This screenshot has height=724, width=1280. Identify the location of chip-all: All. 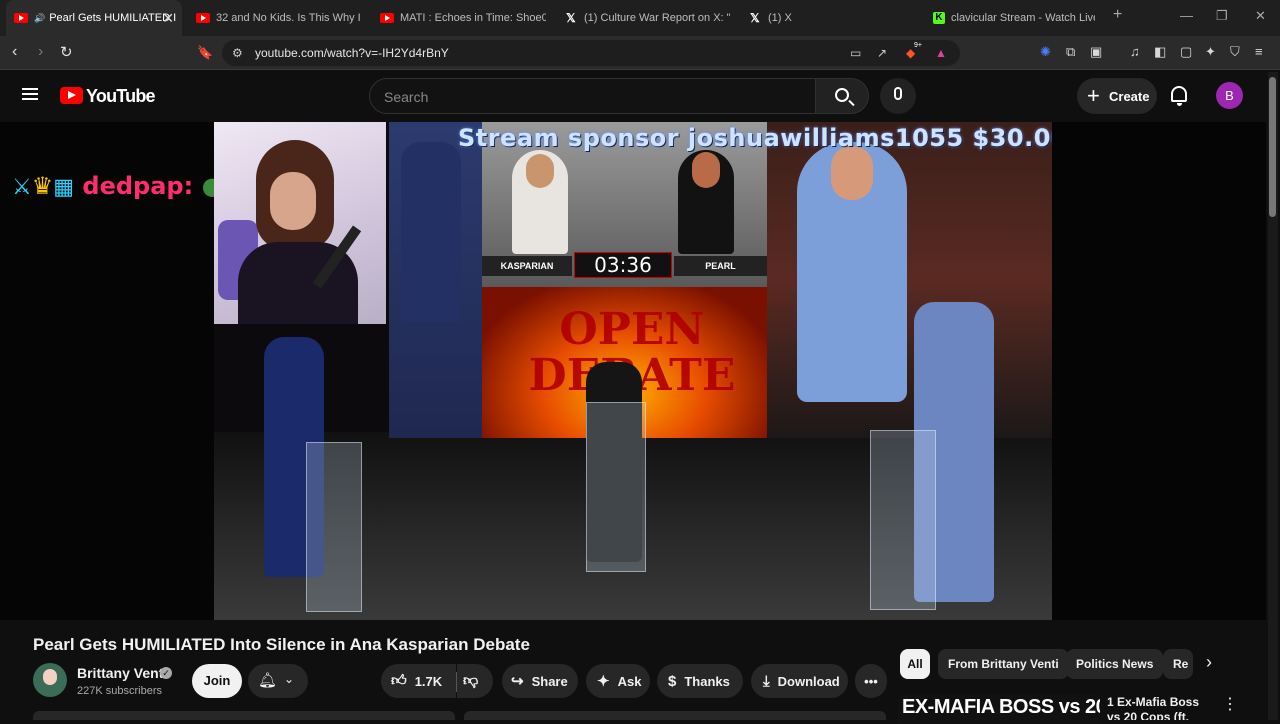
(915, 664).